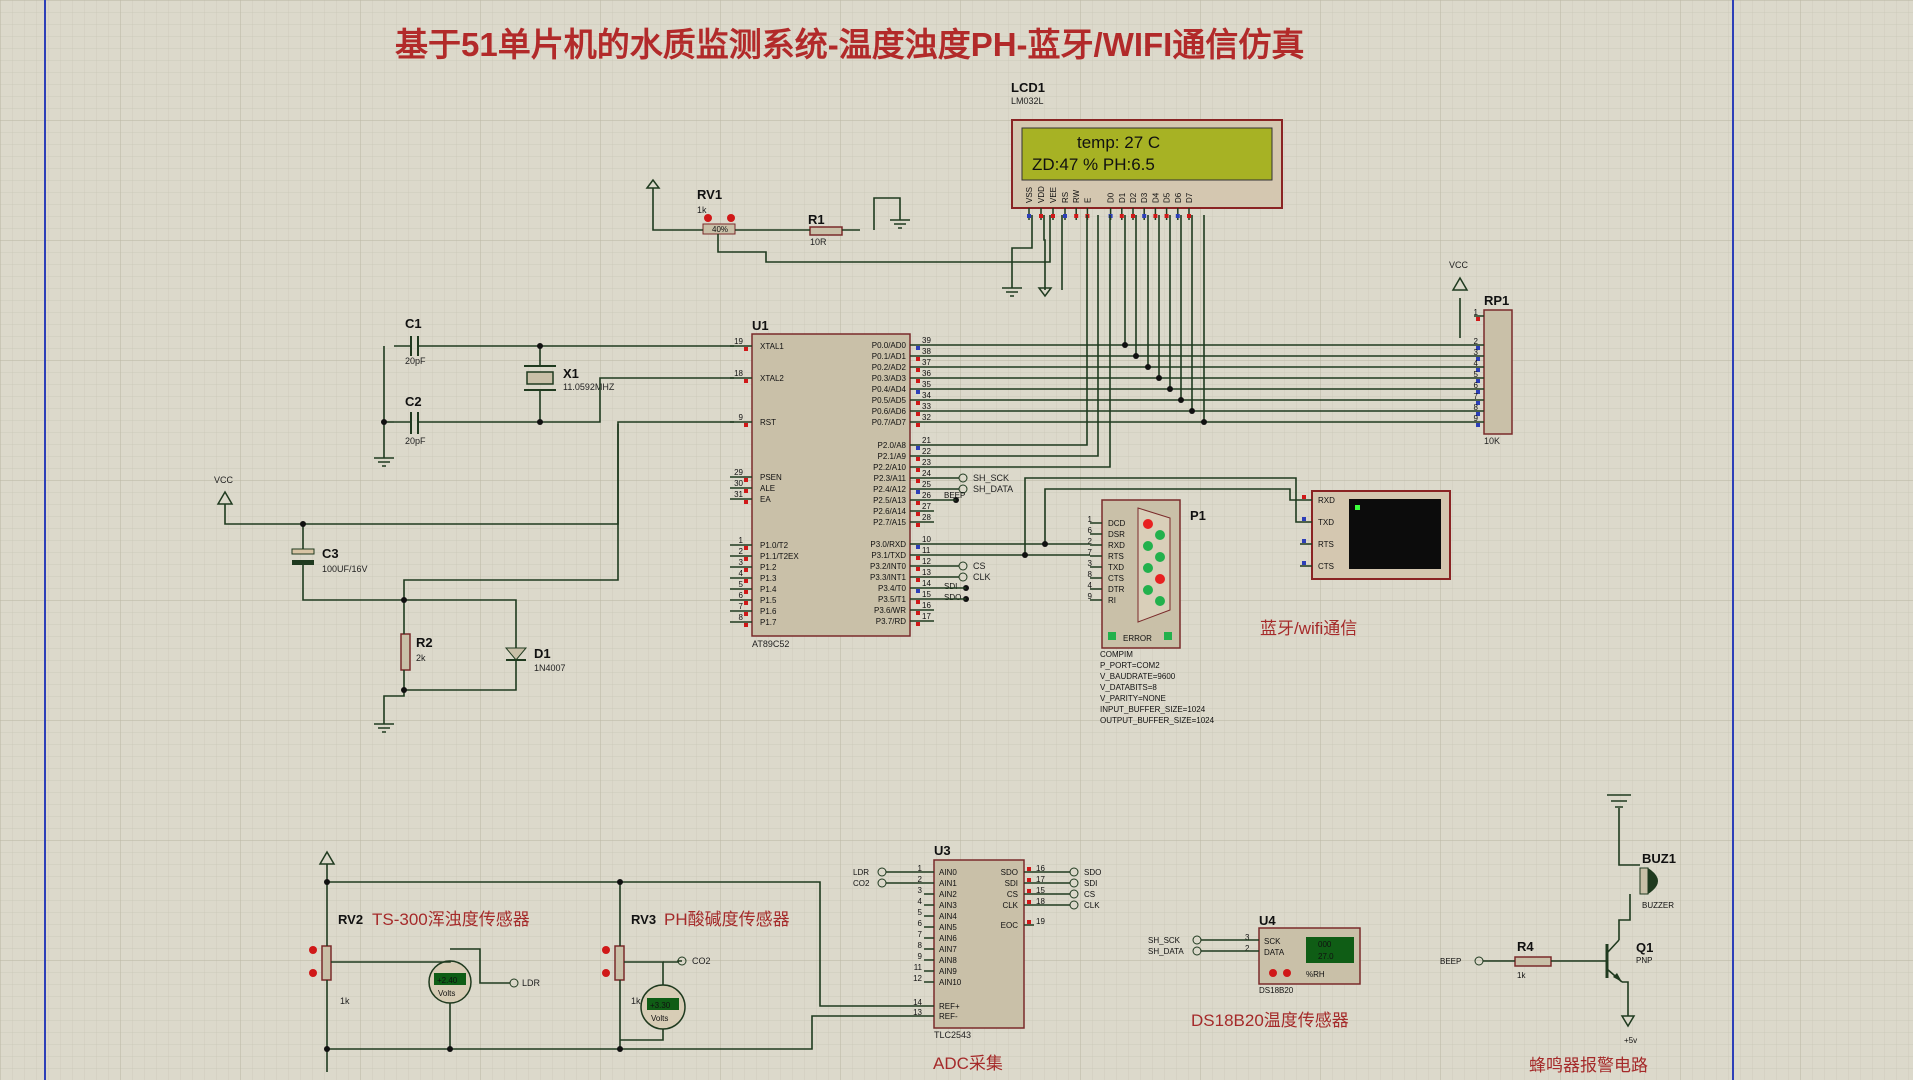 The width and height of the screenshot is (1913, 1080). What do you see at coordinates (1326, 544) in the screenshot?
I see `terminal-pin-name: RTS` at bounding box center [1326, 544].